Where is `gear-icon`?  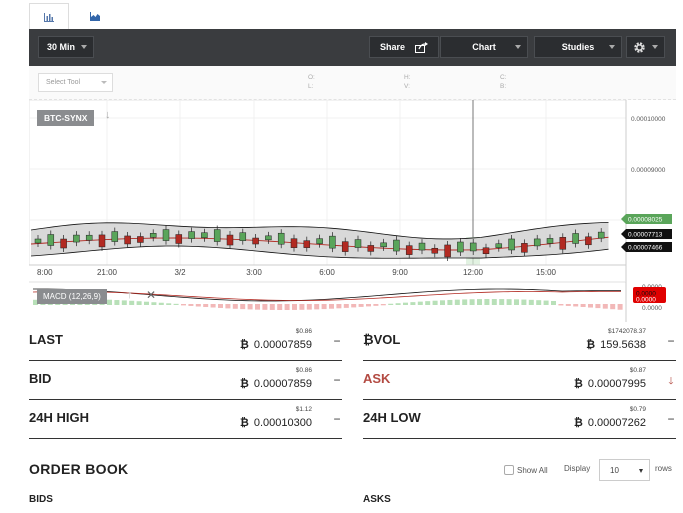 gear-icon is located at coordinates (639, 47).